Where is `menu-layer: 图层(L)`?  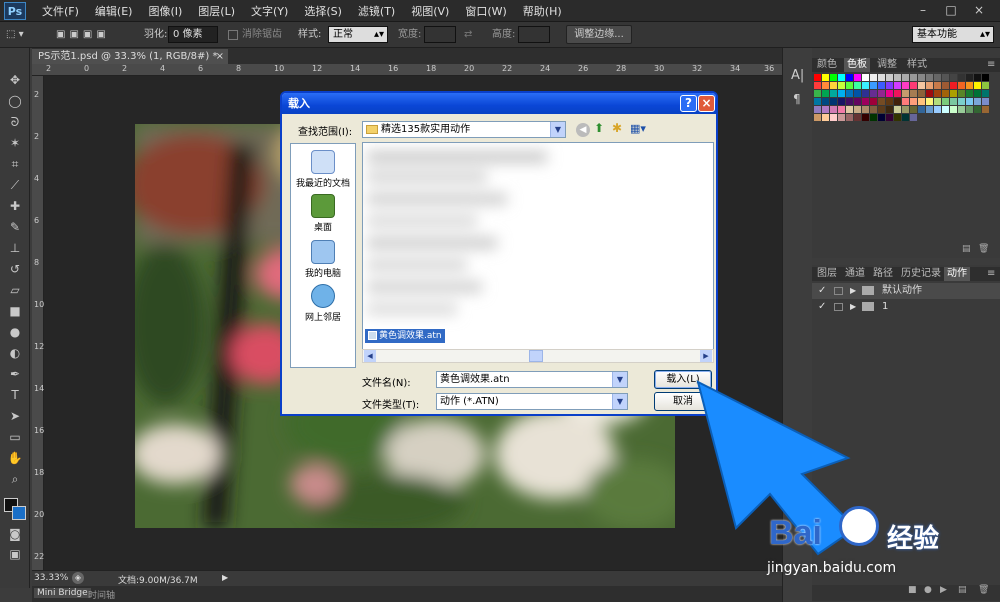
menu-layer: 图层(L) is located at coordinates (216, 11).